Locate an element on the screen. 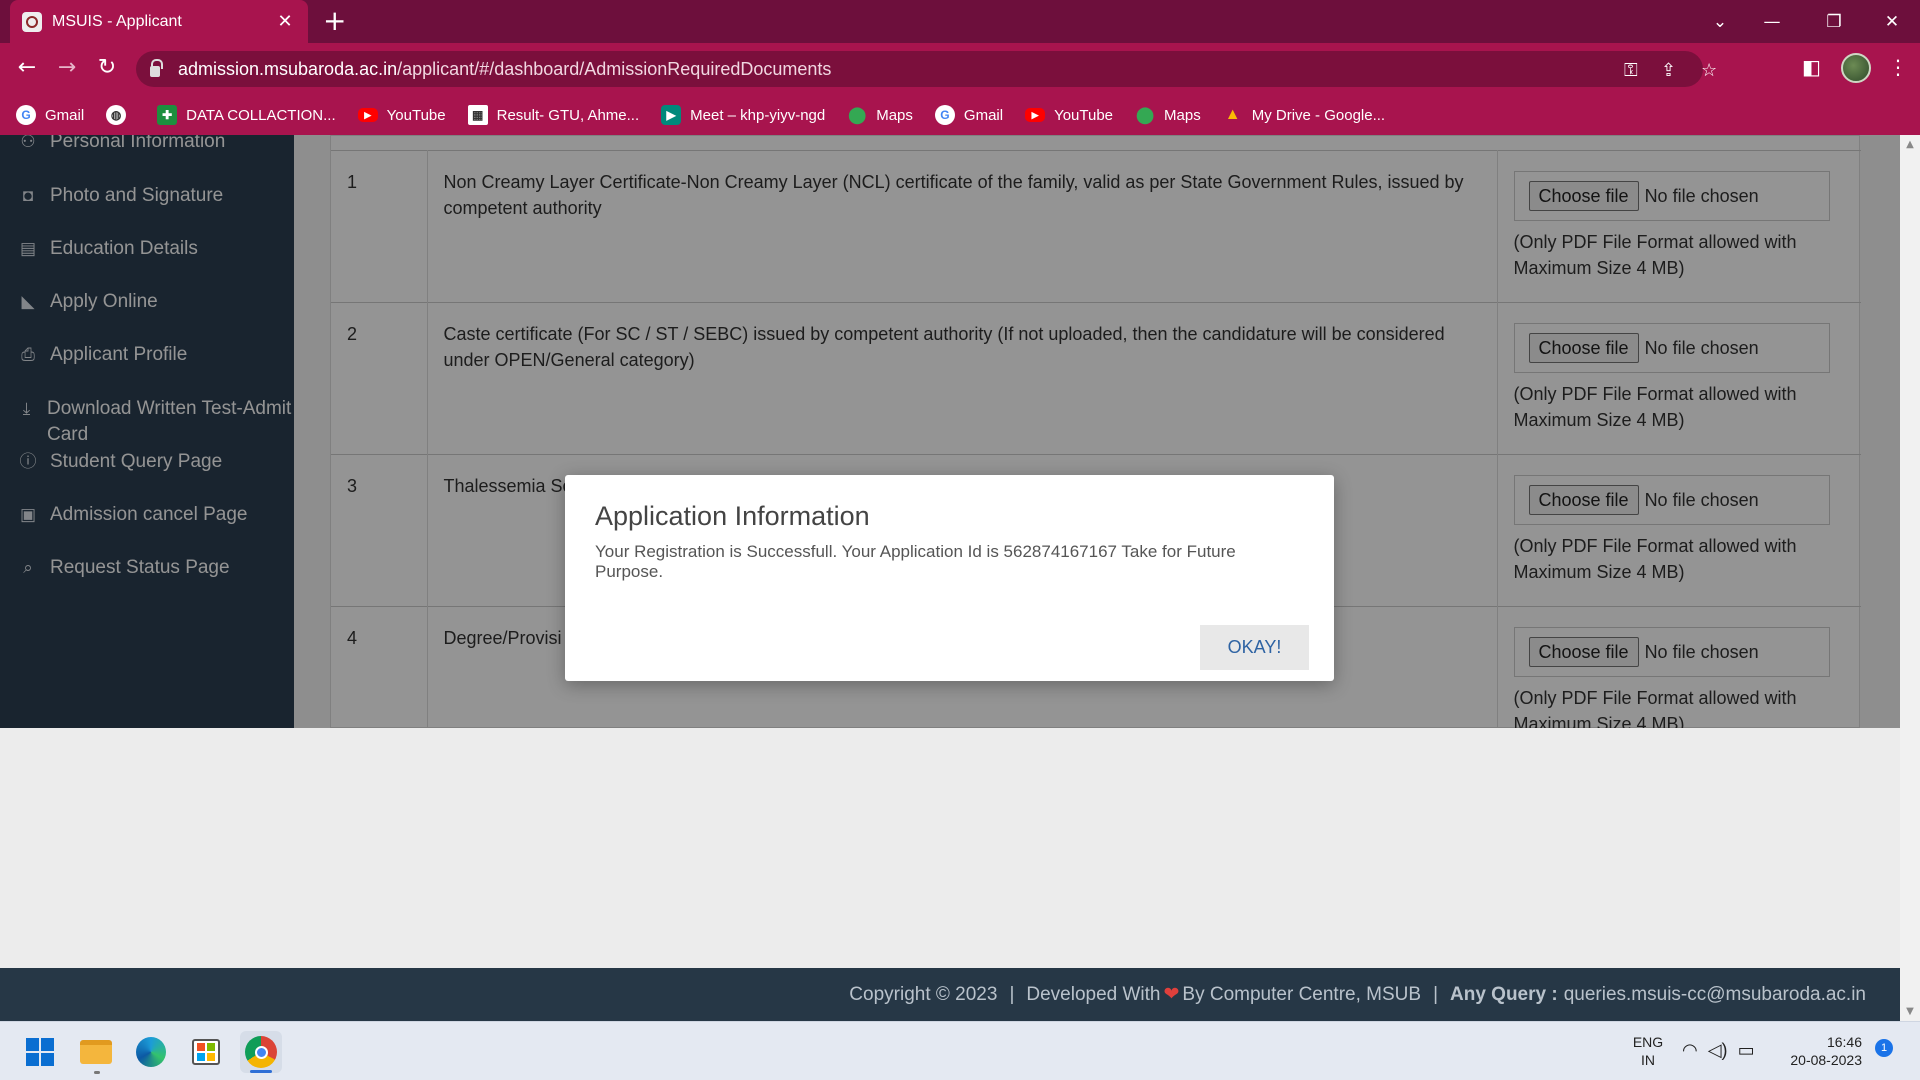 The height and width of the screenshot is (1080, 1920). store-icon is located at coordinates (206, 1052).